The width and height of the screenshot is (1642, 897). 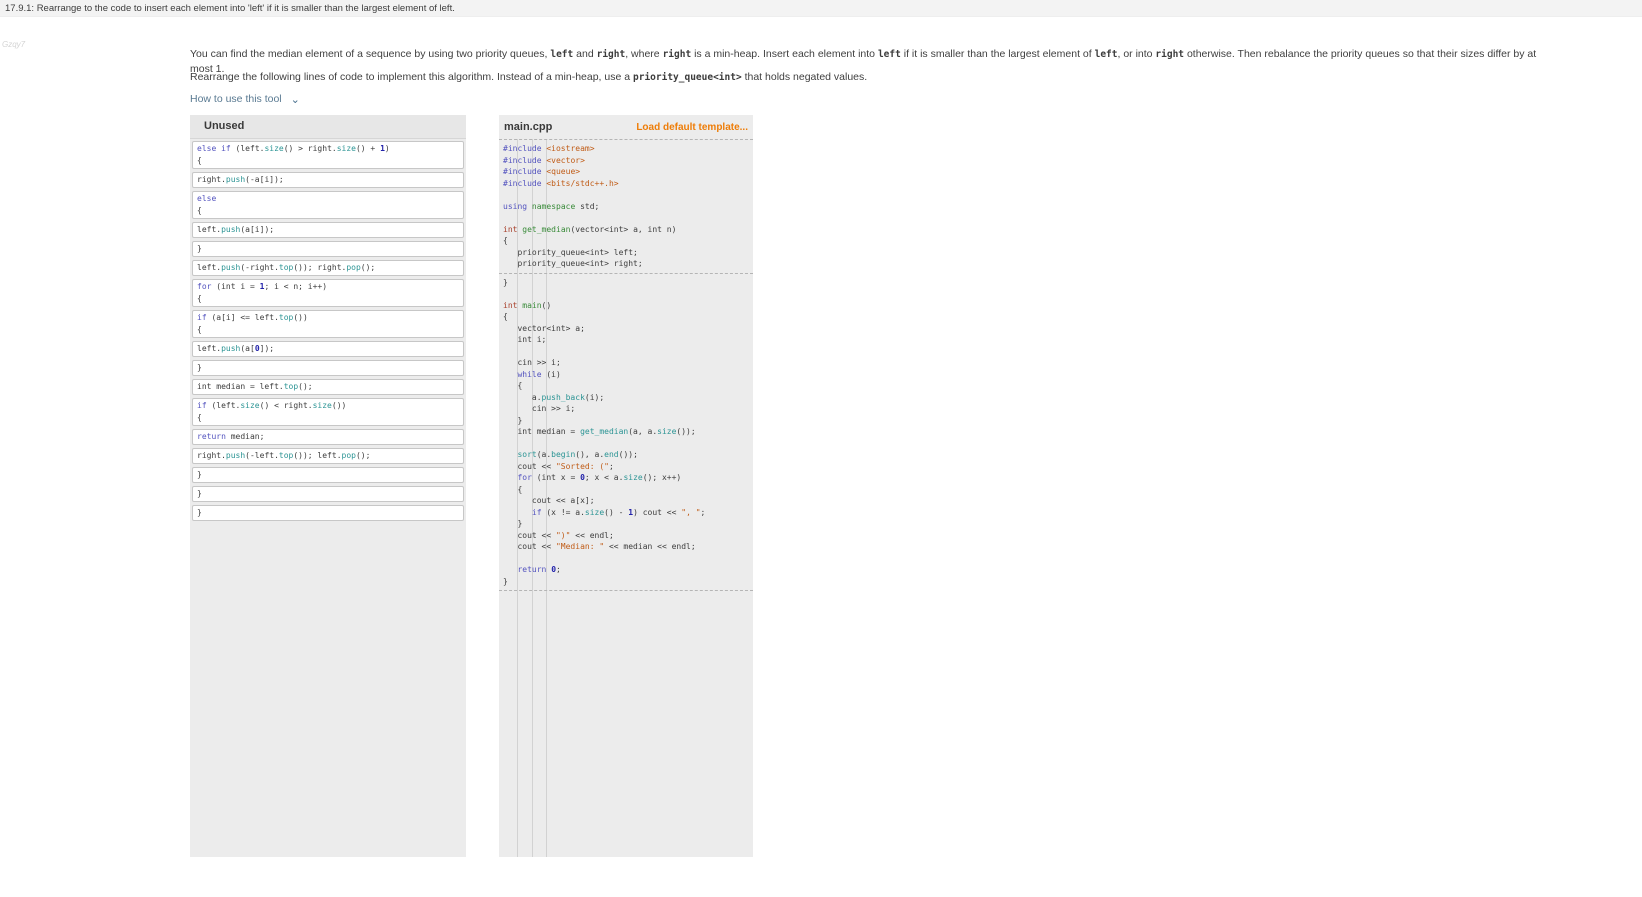 I want to click on text-segment: , or into, so click(x=1136, y=54).